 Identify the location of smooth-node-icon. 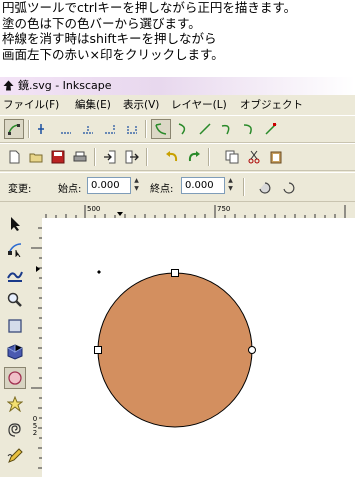
(183, 129).